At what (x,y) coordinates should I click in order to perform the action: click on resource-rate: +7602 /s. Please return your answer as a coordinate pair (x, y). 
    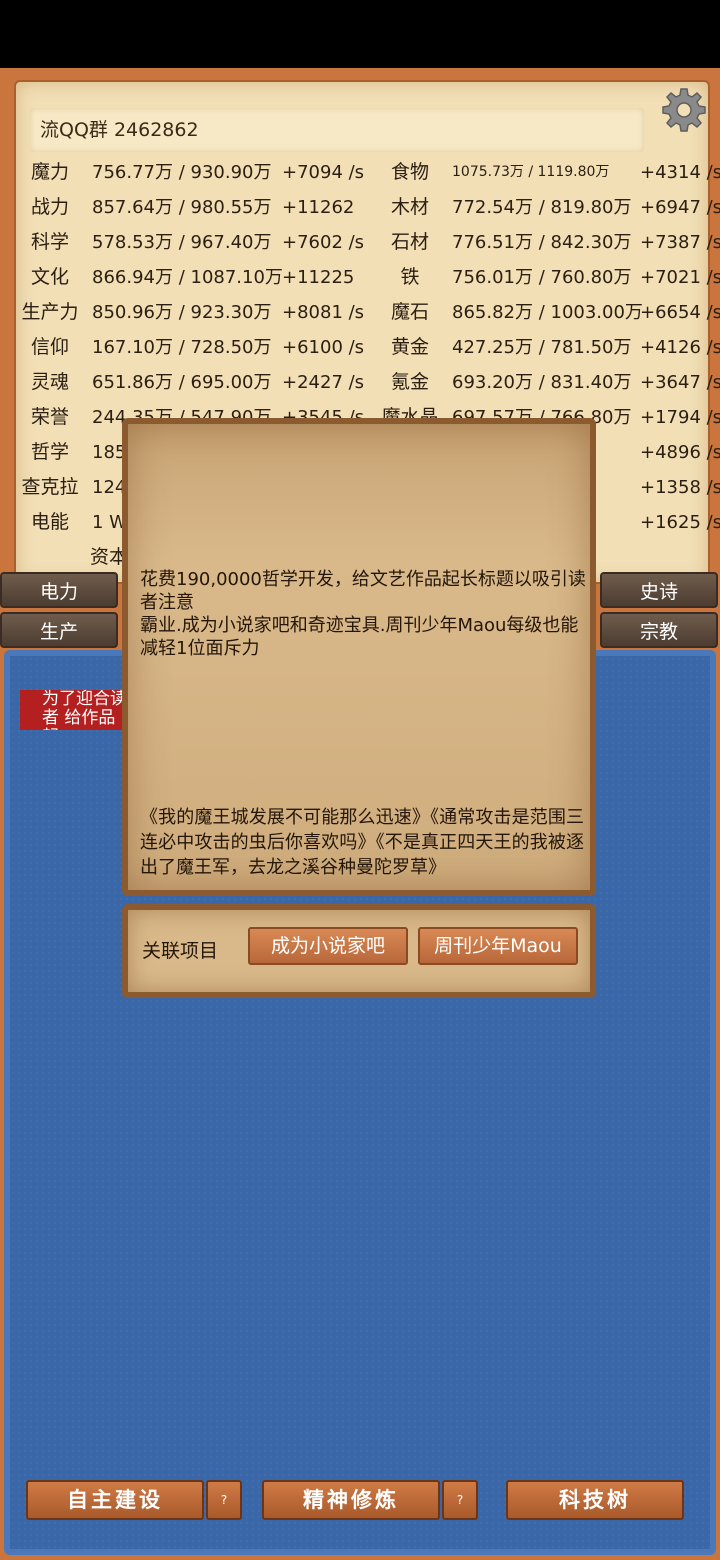
    Looking at the image, I should click on (323, 242).